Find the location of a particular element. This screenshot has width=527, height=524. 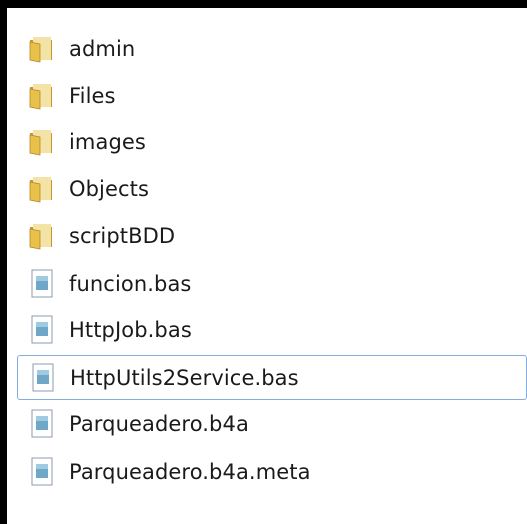

list-item-files: Files is located at coordinates (263, 95).